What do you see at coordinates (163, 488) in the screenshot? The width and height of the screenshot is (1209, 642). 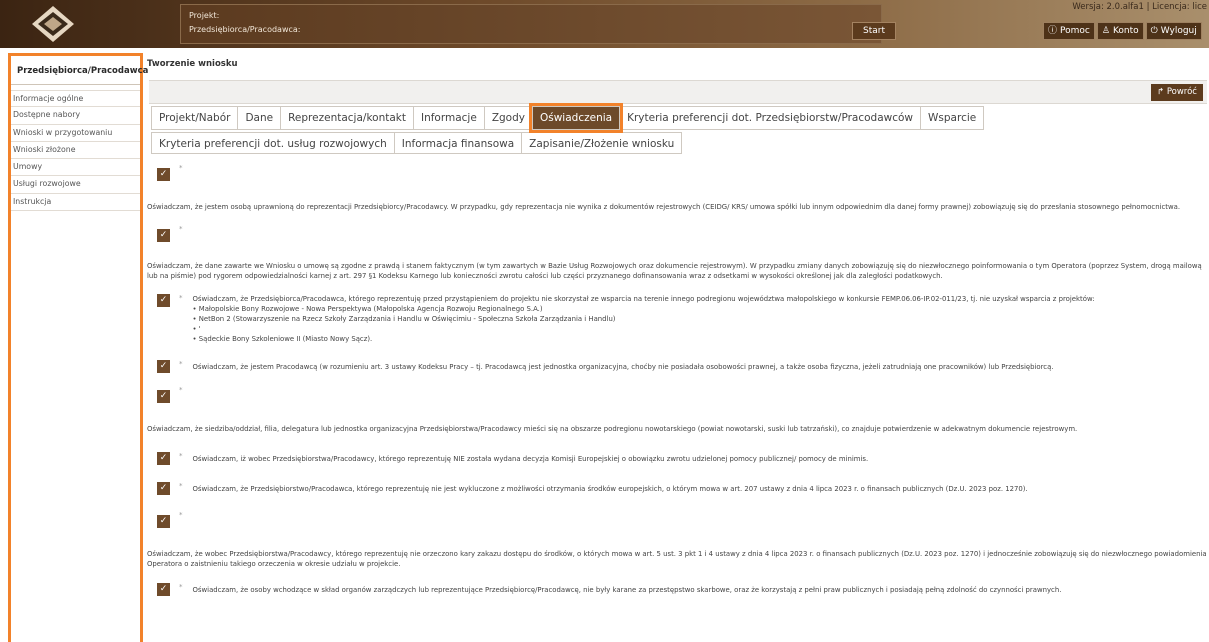 I see `statement-7-checkbox: ✓` at bounding box center [163, 488].